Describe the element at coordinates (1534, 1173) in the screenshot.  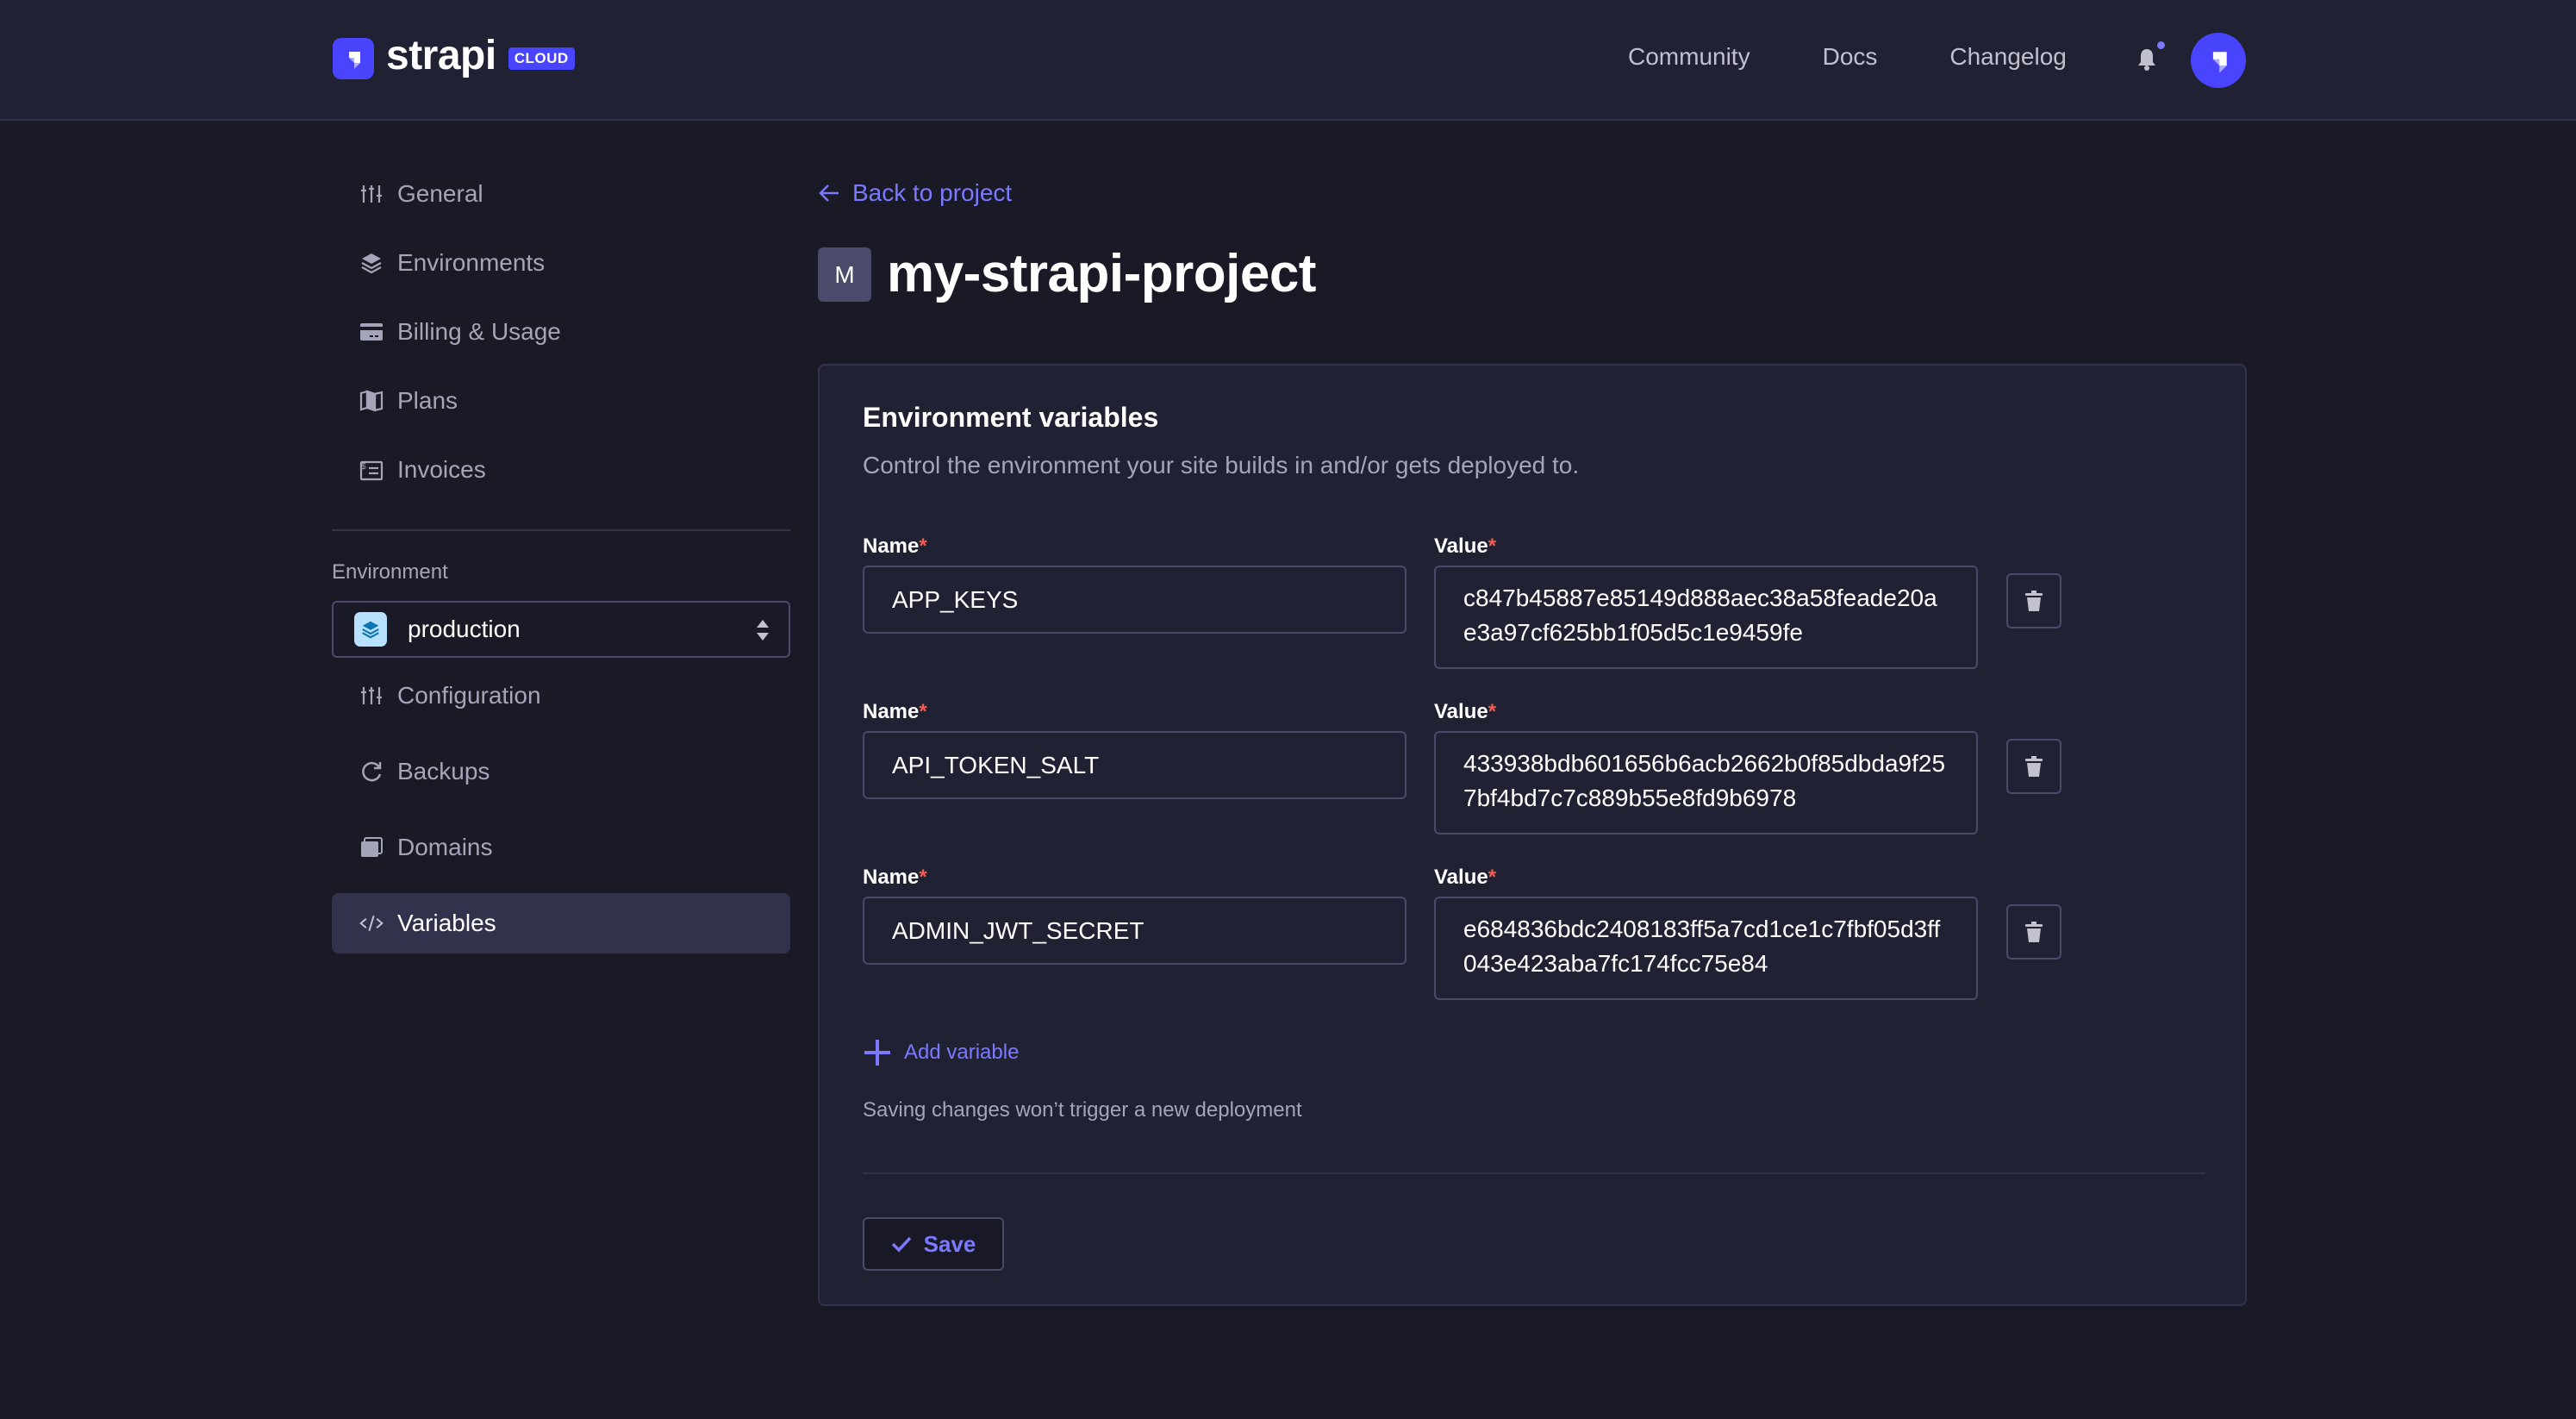
I see `card-divider` at that location.